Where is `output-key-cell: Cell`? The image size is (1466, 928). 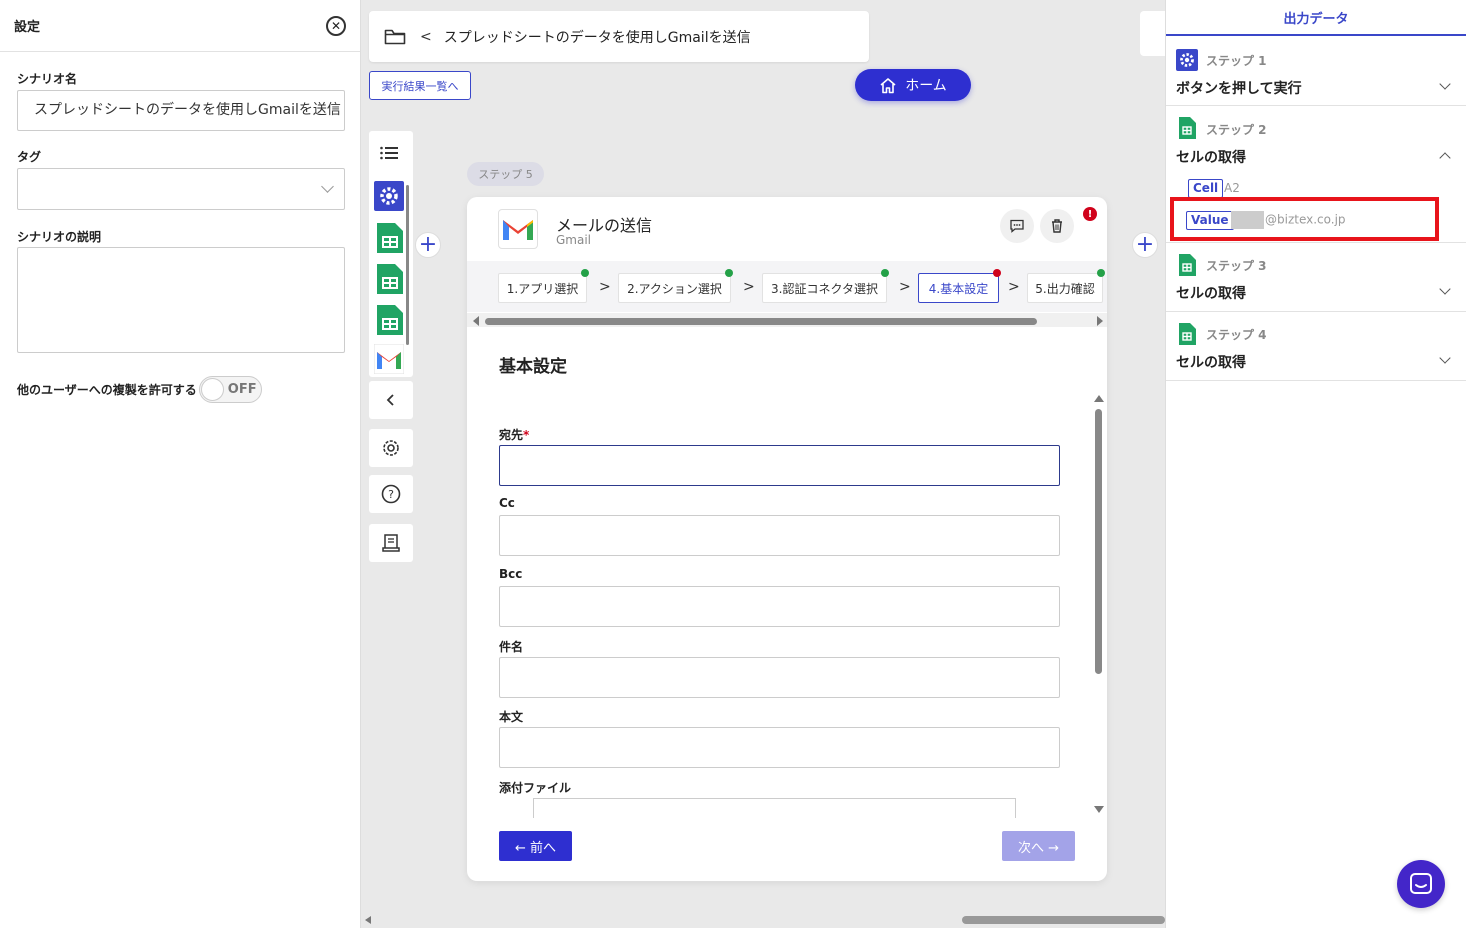 output-key-cell: Cell is located at coordinates (1206, 188).